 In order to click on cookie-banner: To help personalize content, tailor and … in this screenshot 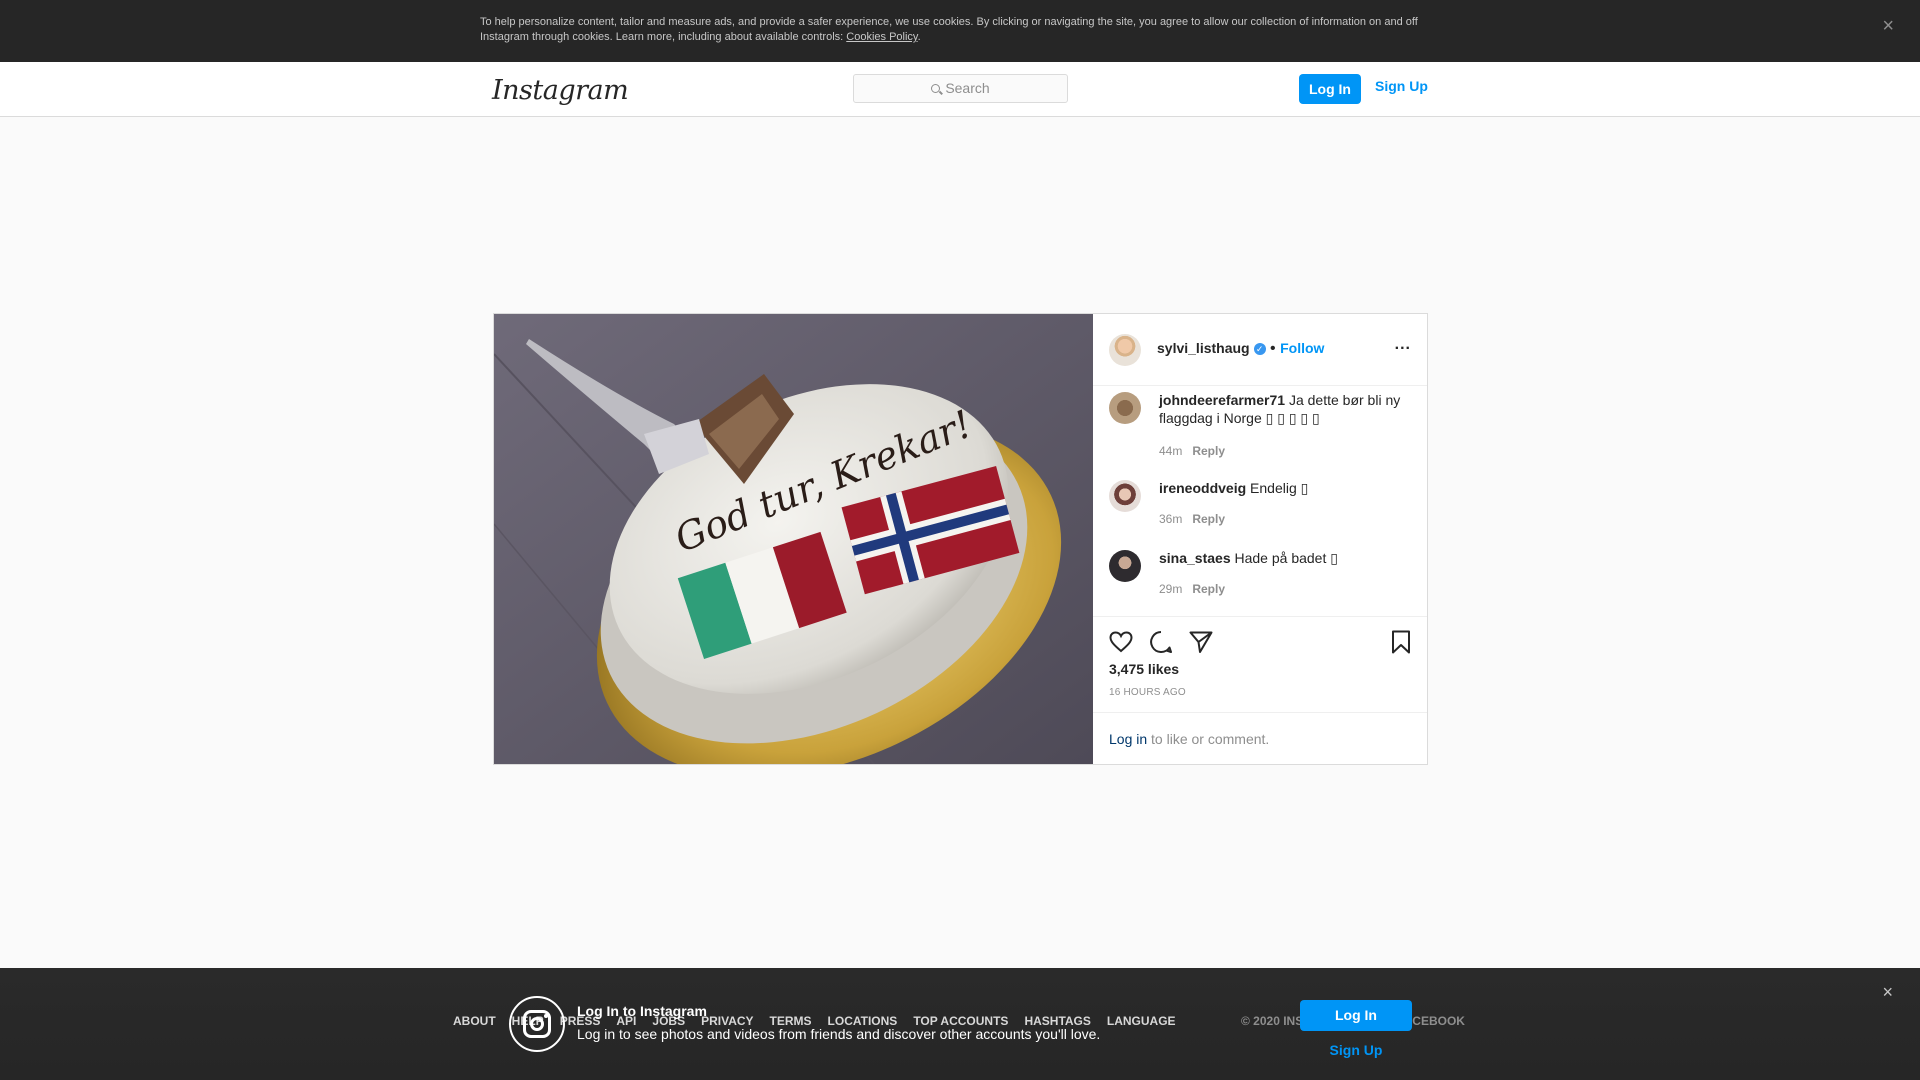, I will do `click(960, 31)`.